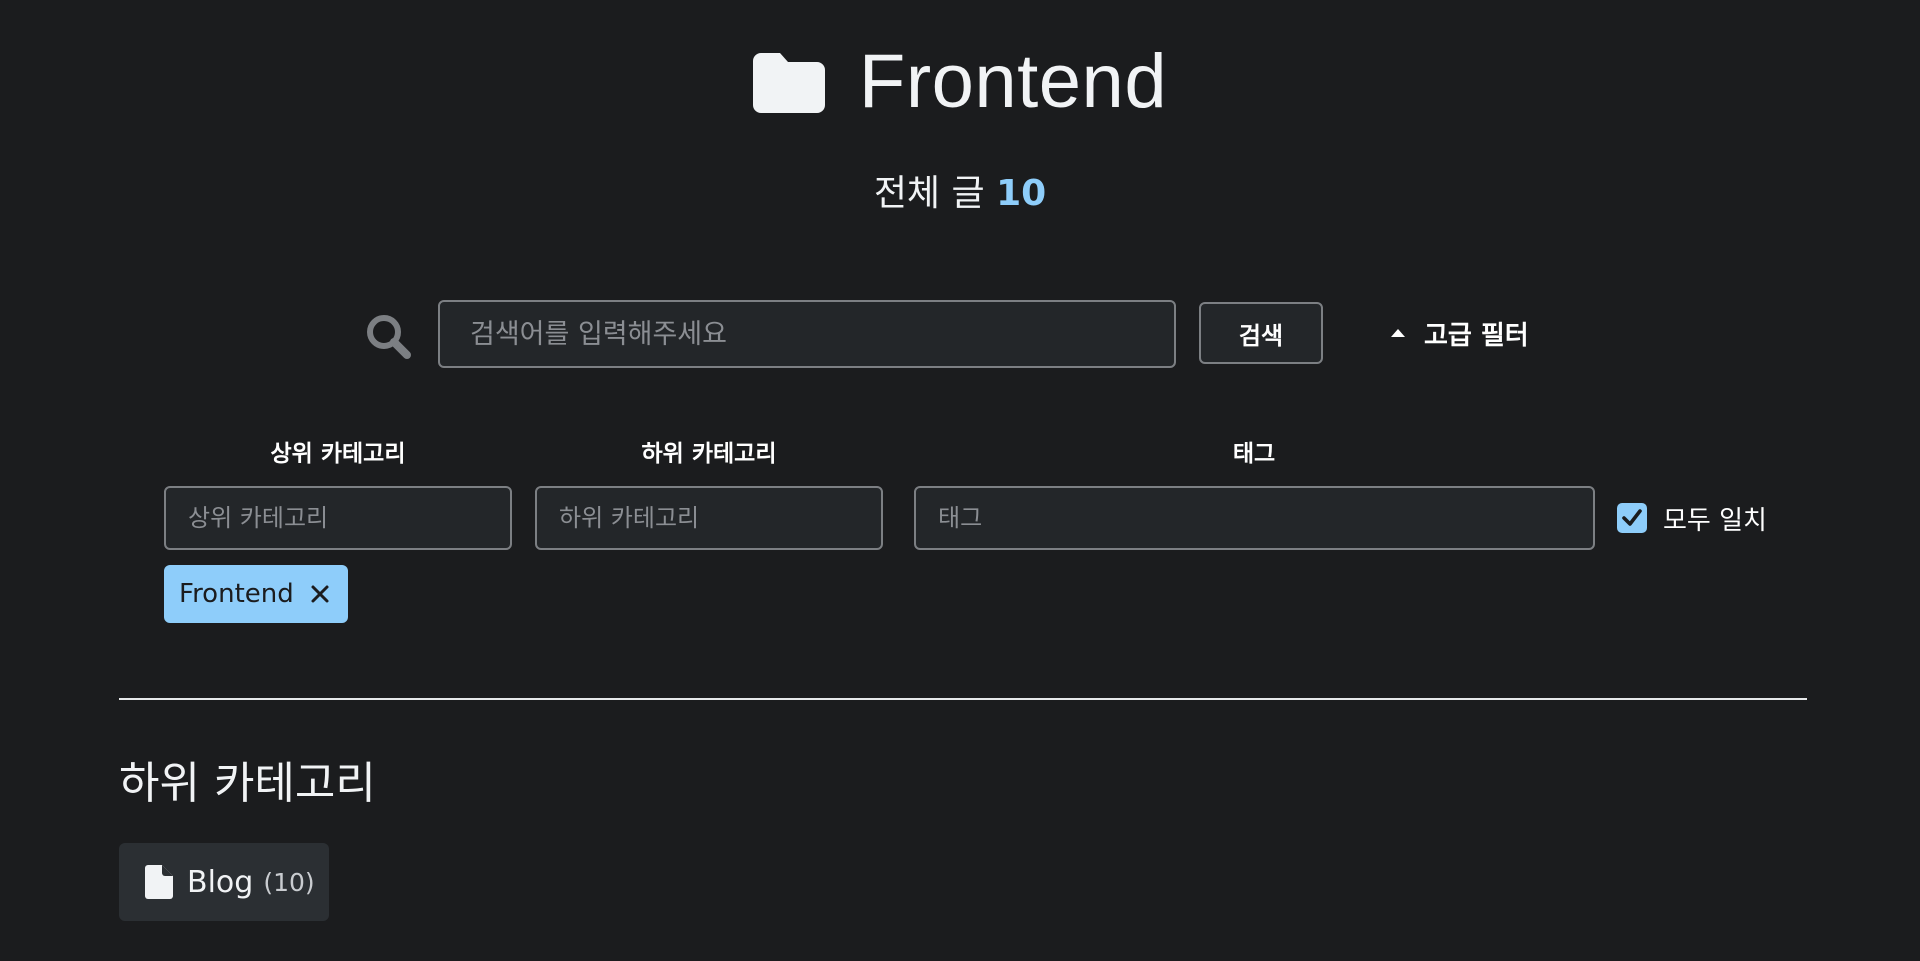 This screenshot has height=961, width=1920. I want to click on match-all-checkbox, so click(1632, 518).